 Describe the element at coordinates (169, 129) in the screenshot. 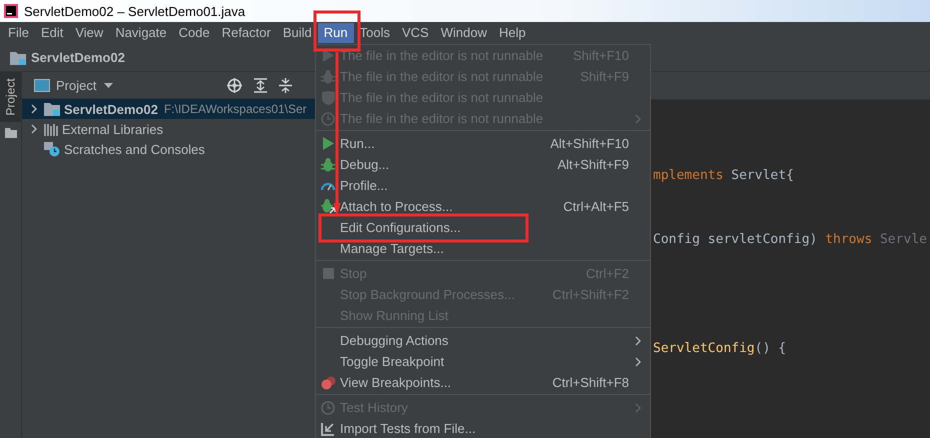

I see `tree-item: External Libraries` at that location.